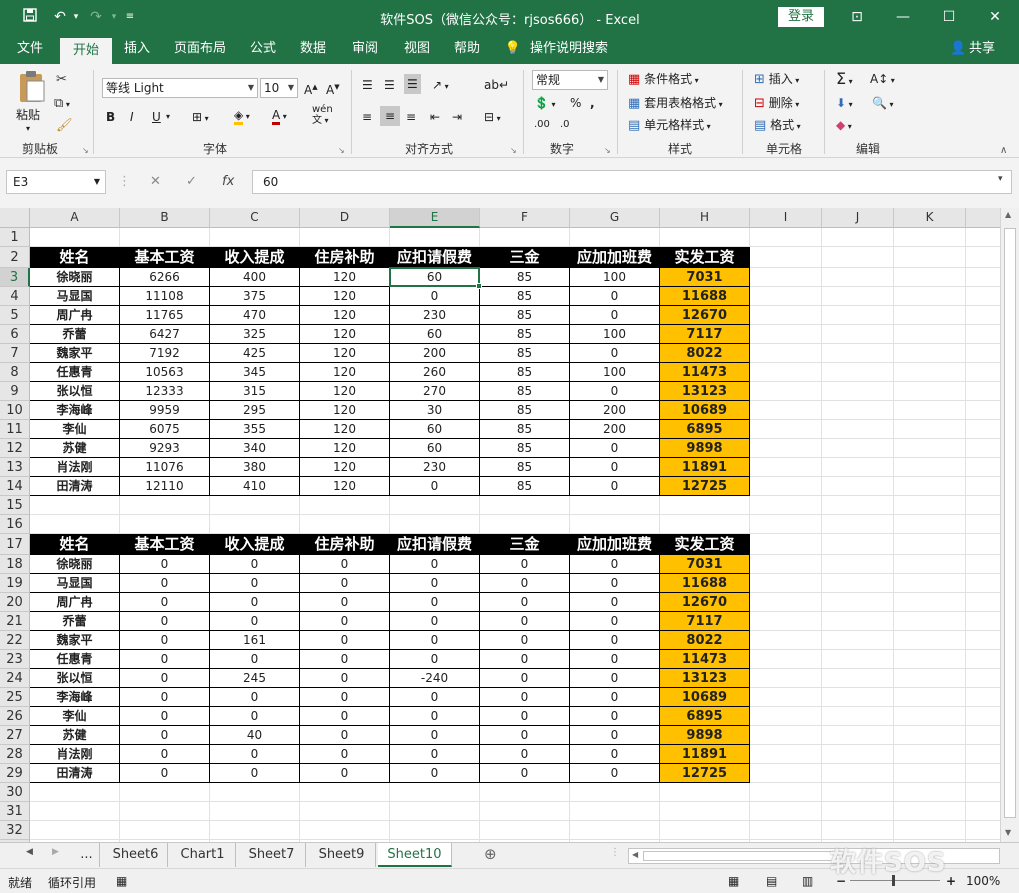 The image size is (1019, 893). What do you see at coordinates (255, 334) in the screenshot?
I see `table-cell: 325` at bounding box center [255, 334].